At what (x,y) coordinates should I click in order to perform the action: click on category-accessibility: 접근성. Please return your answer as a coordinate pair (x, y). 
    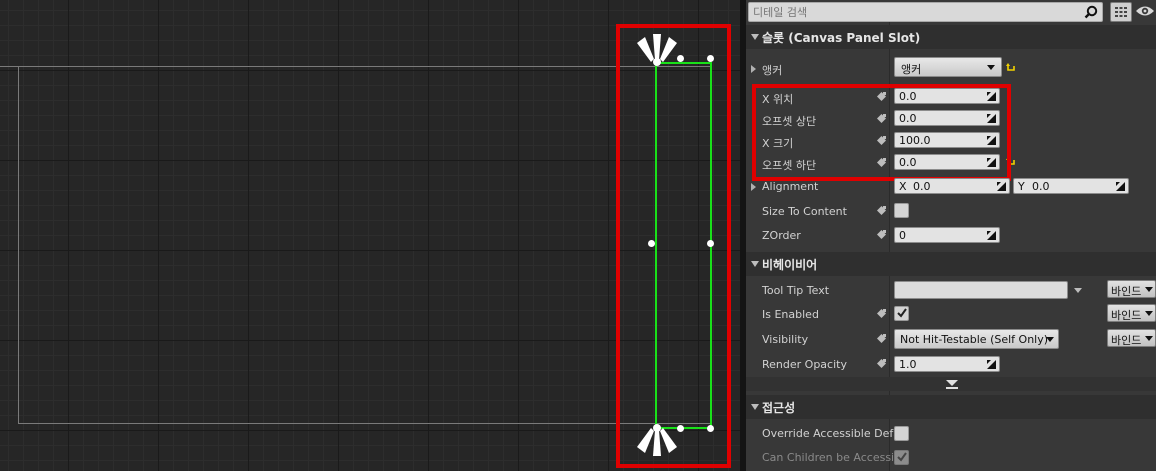
    Looking at the image, I should click on (951, 407).